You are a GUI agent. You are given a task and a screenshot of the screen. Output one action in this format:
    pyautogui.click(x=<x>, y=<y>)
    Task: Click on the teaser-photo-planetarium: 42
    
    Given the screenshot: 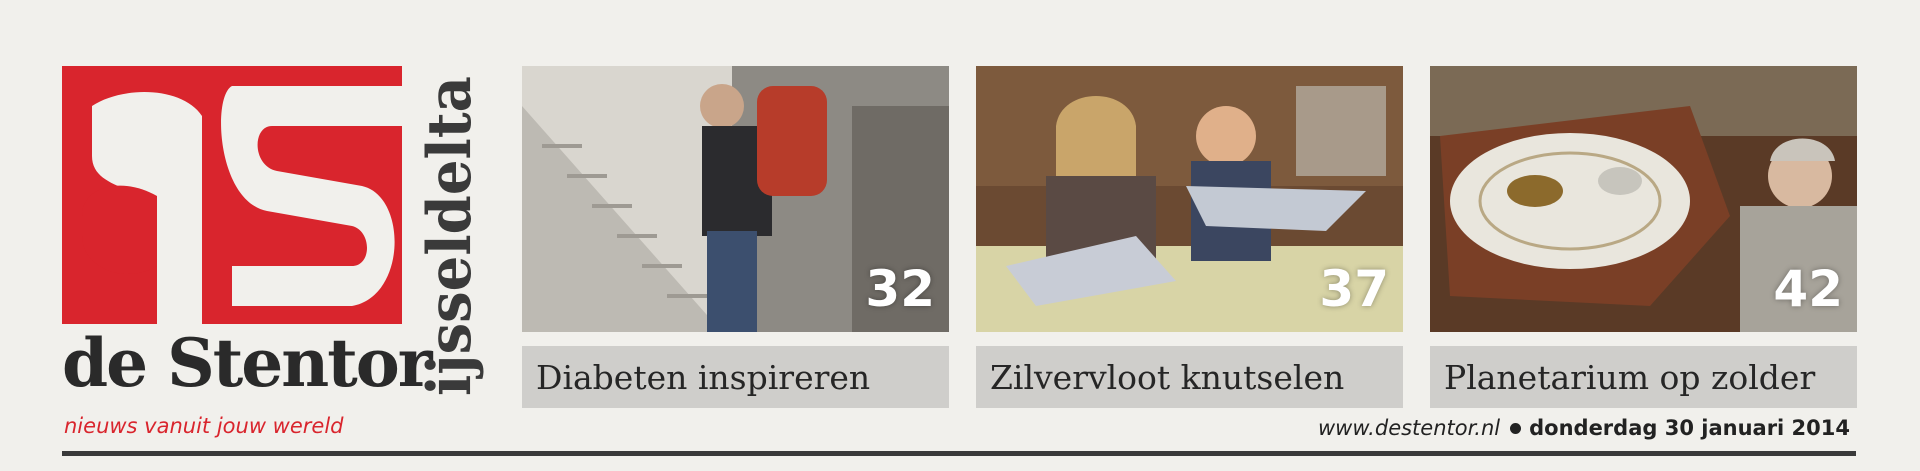 What is the action you would take?
    pyautogui.click(x=1643, y=199)
    